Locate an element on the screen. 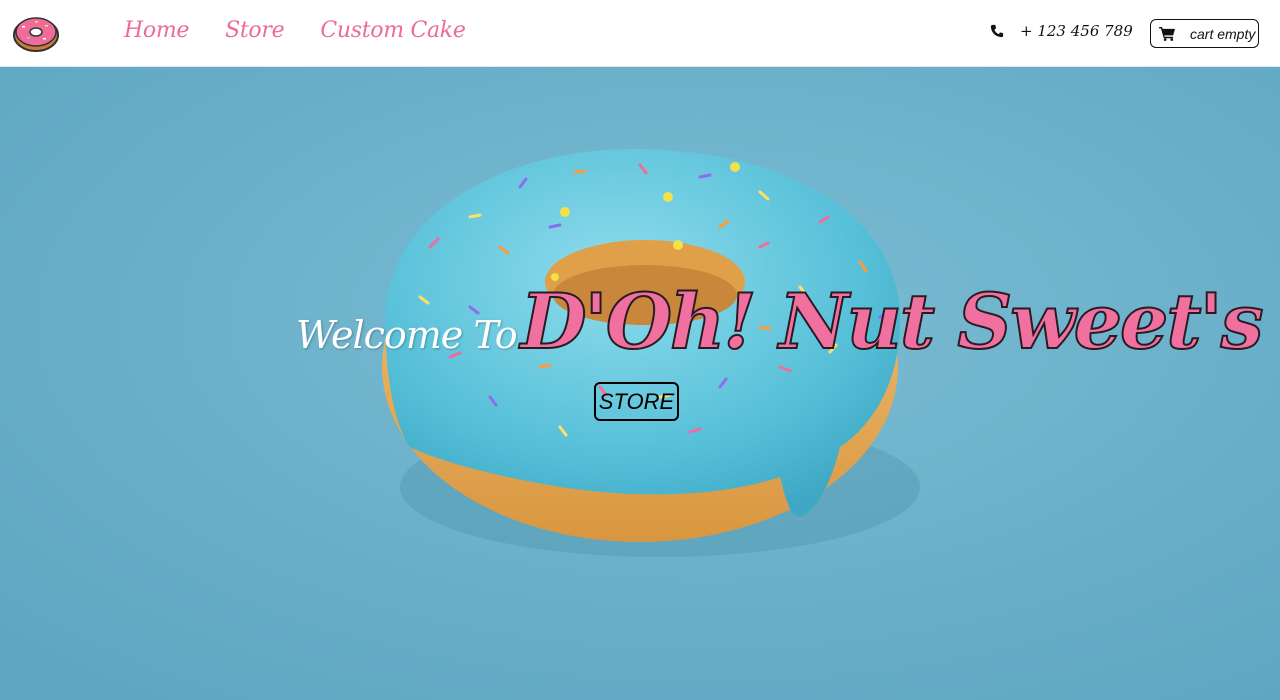 This screenshot has width=1280, height=700. brand-title: D'Oh! Nut Sweet's is located at coordinates (892, 321).